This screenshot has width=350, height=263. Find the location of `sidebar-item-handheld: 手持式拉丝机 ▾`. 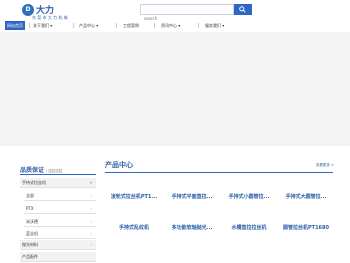

sidebar-item-handheld: 手持式拉丝机 ▾ is located at coordinates (58, 183).